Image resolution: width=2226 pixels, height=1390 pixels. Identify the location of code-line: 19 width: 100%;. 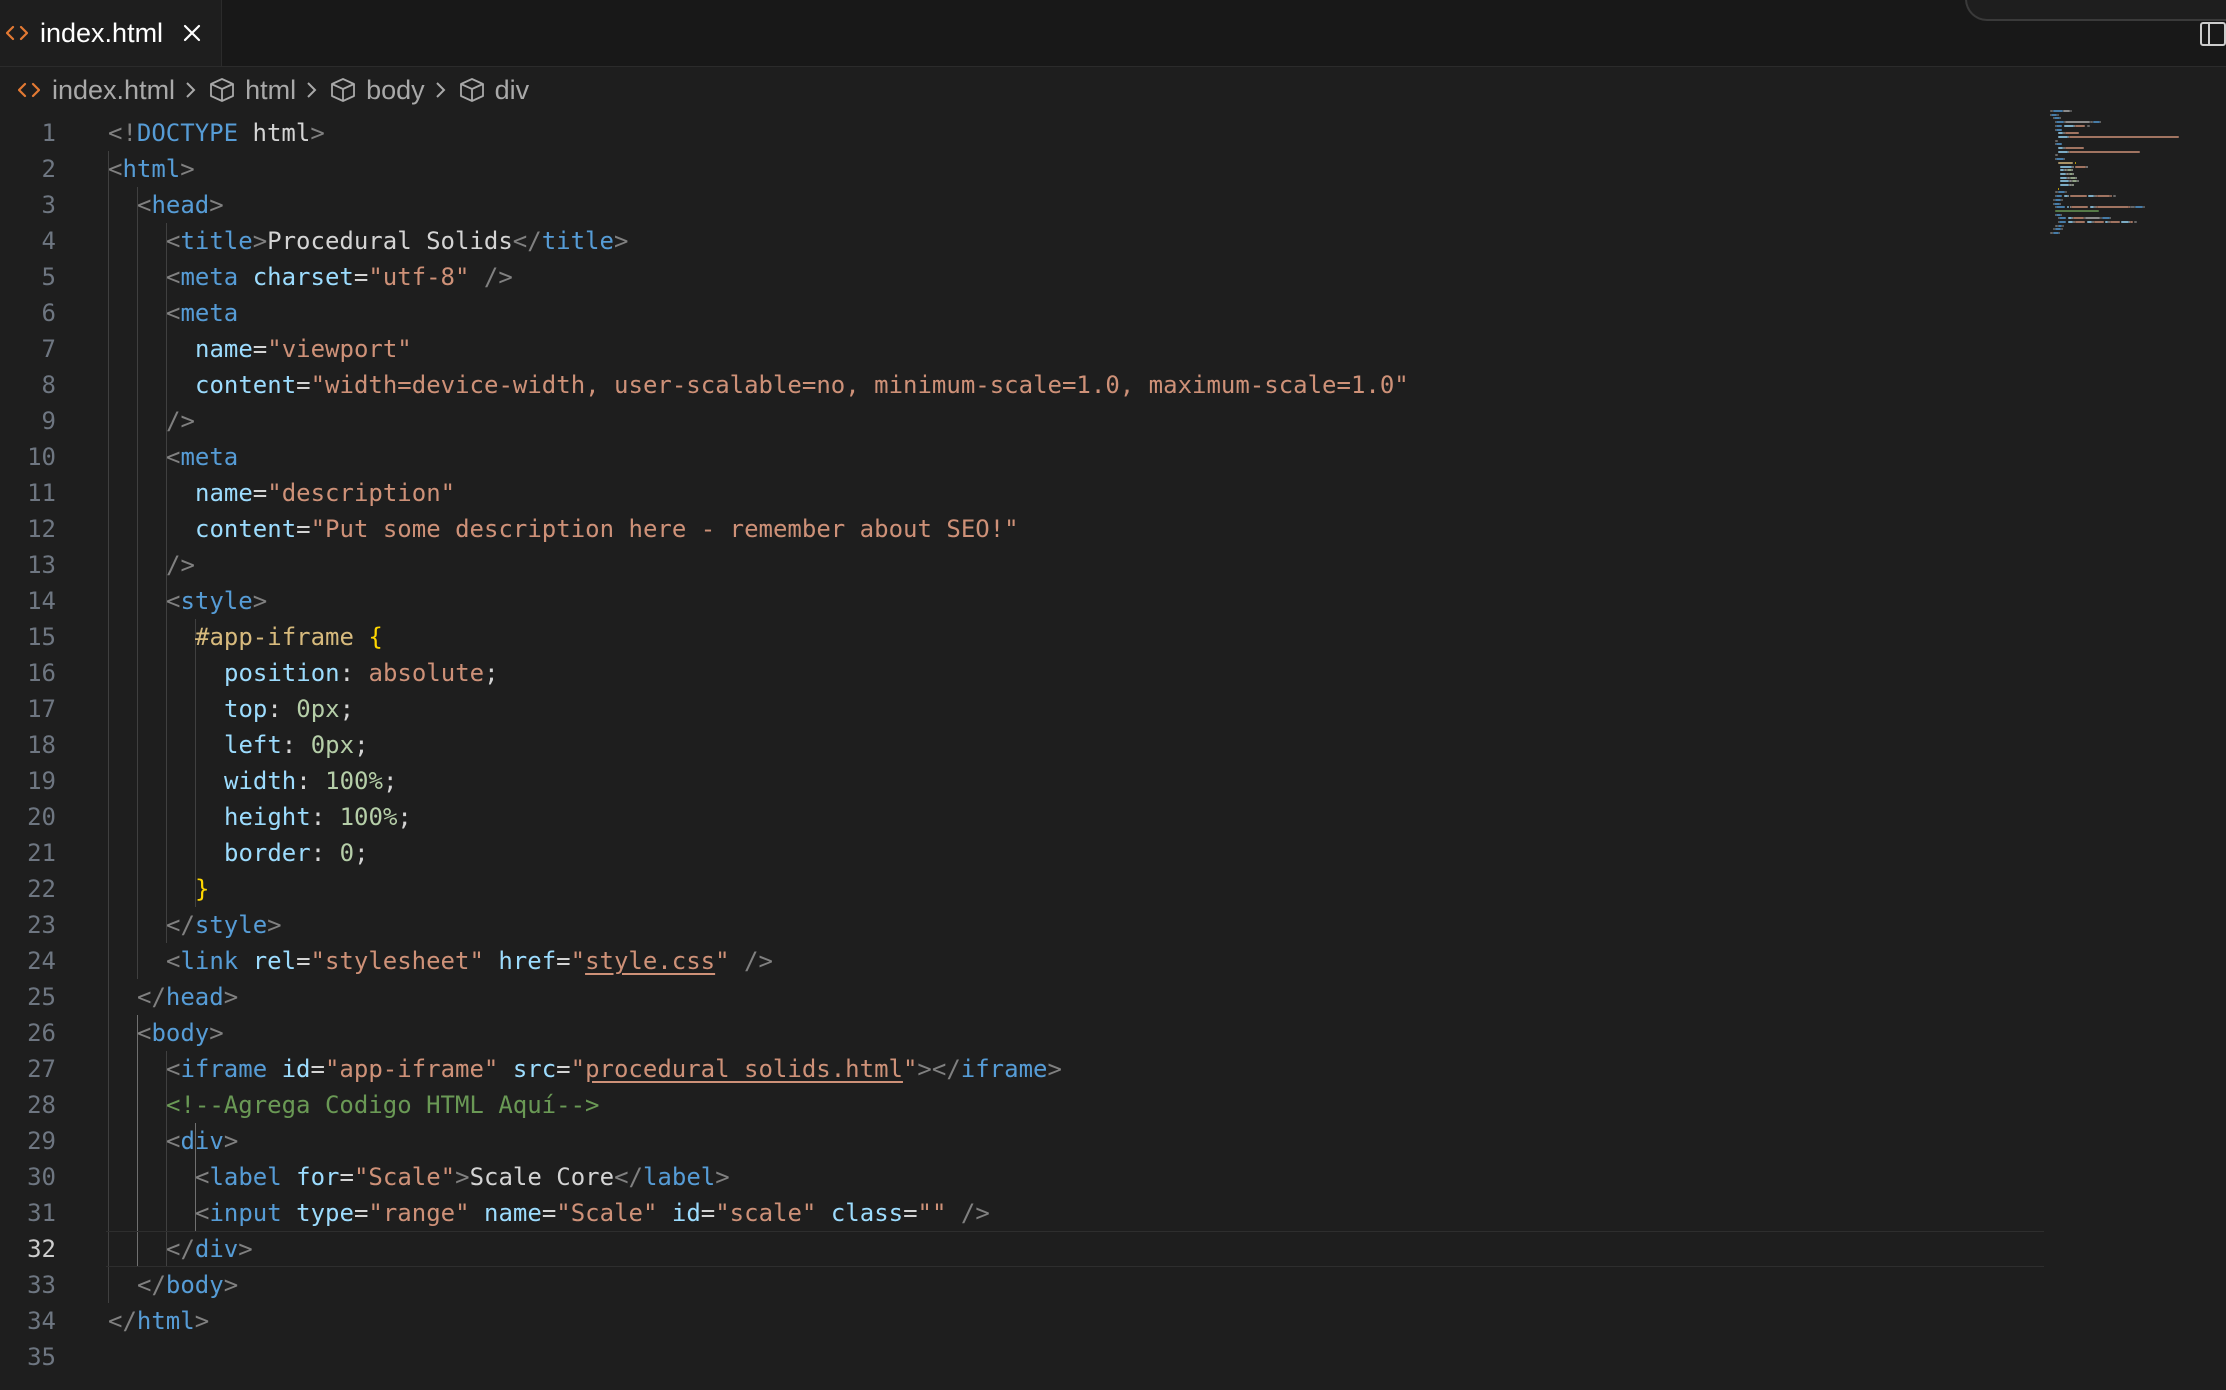
(1025, 781).